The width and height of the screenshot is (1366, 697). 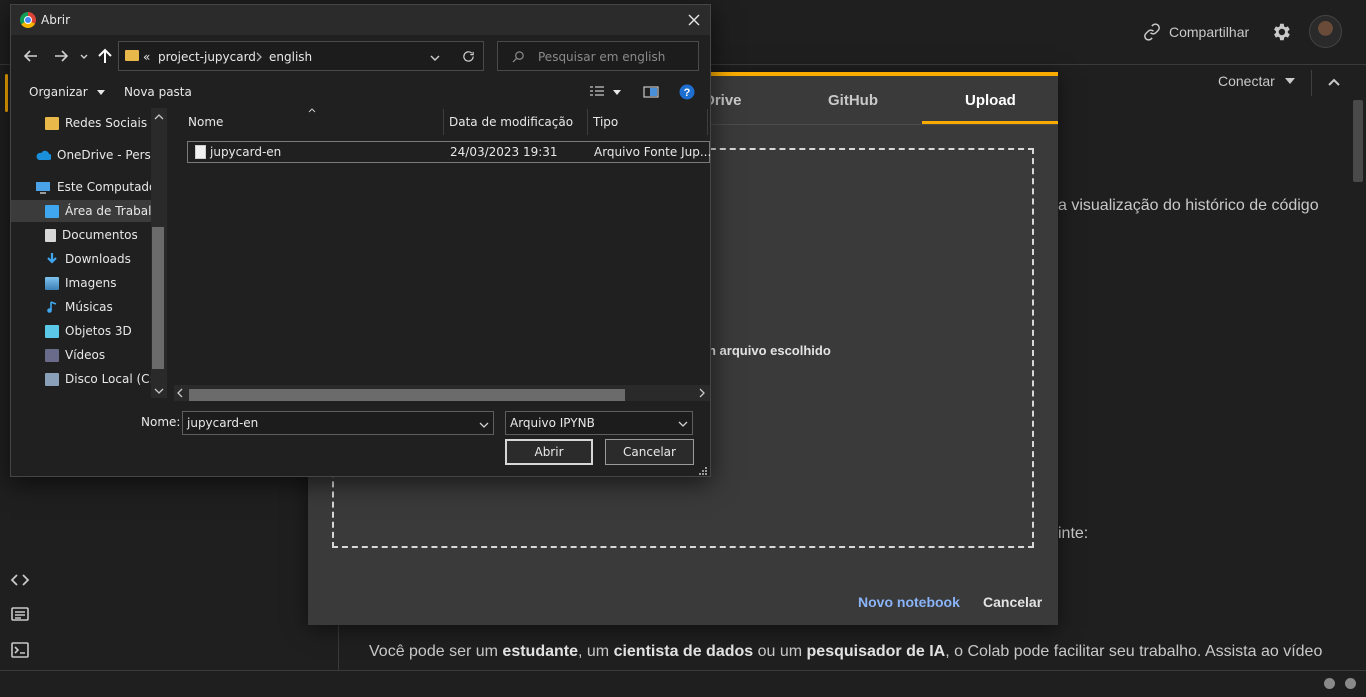 What do you see at coordinates (52, 355) in the screenshot?
I see `videos-icon` at bounding box center [52, 355].